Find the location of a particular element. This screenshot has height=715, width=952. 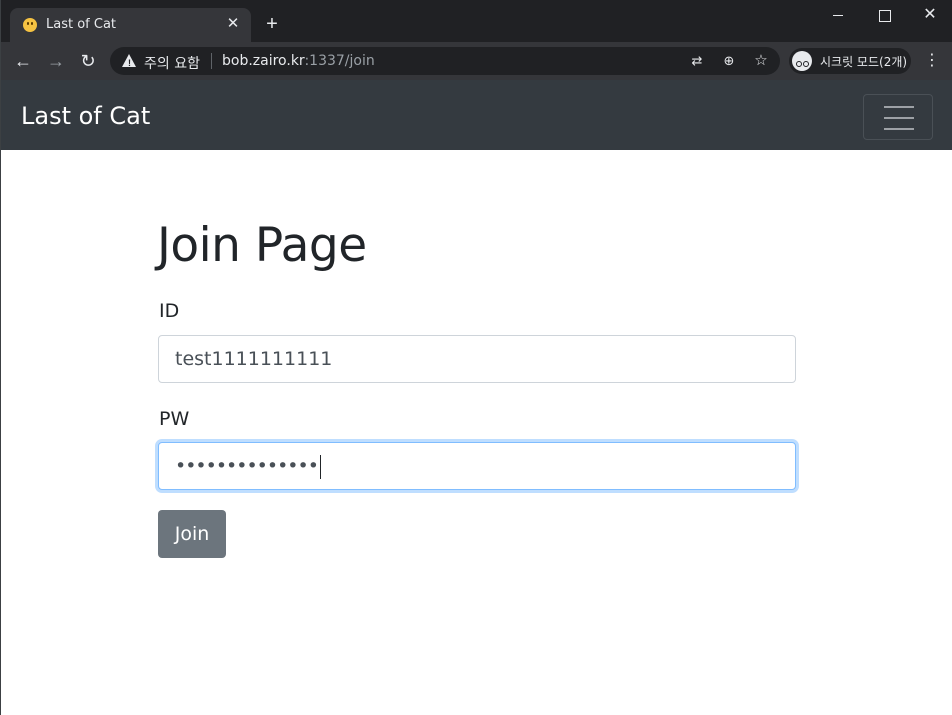

tab-strip: Last of Cat ✕ + ✕ is located at coordinates (476, 21).